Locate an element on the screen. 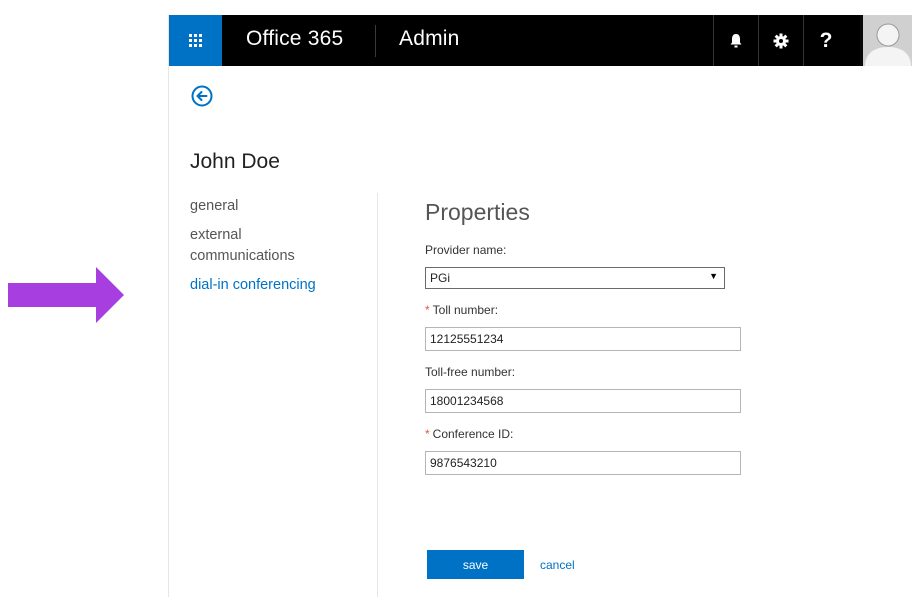 The height and width of the screenshot is (597, 912). help-icon: ? is located at coordinates (826, 40).